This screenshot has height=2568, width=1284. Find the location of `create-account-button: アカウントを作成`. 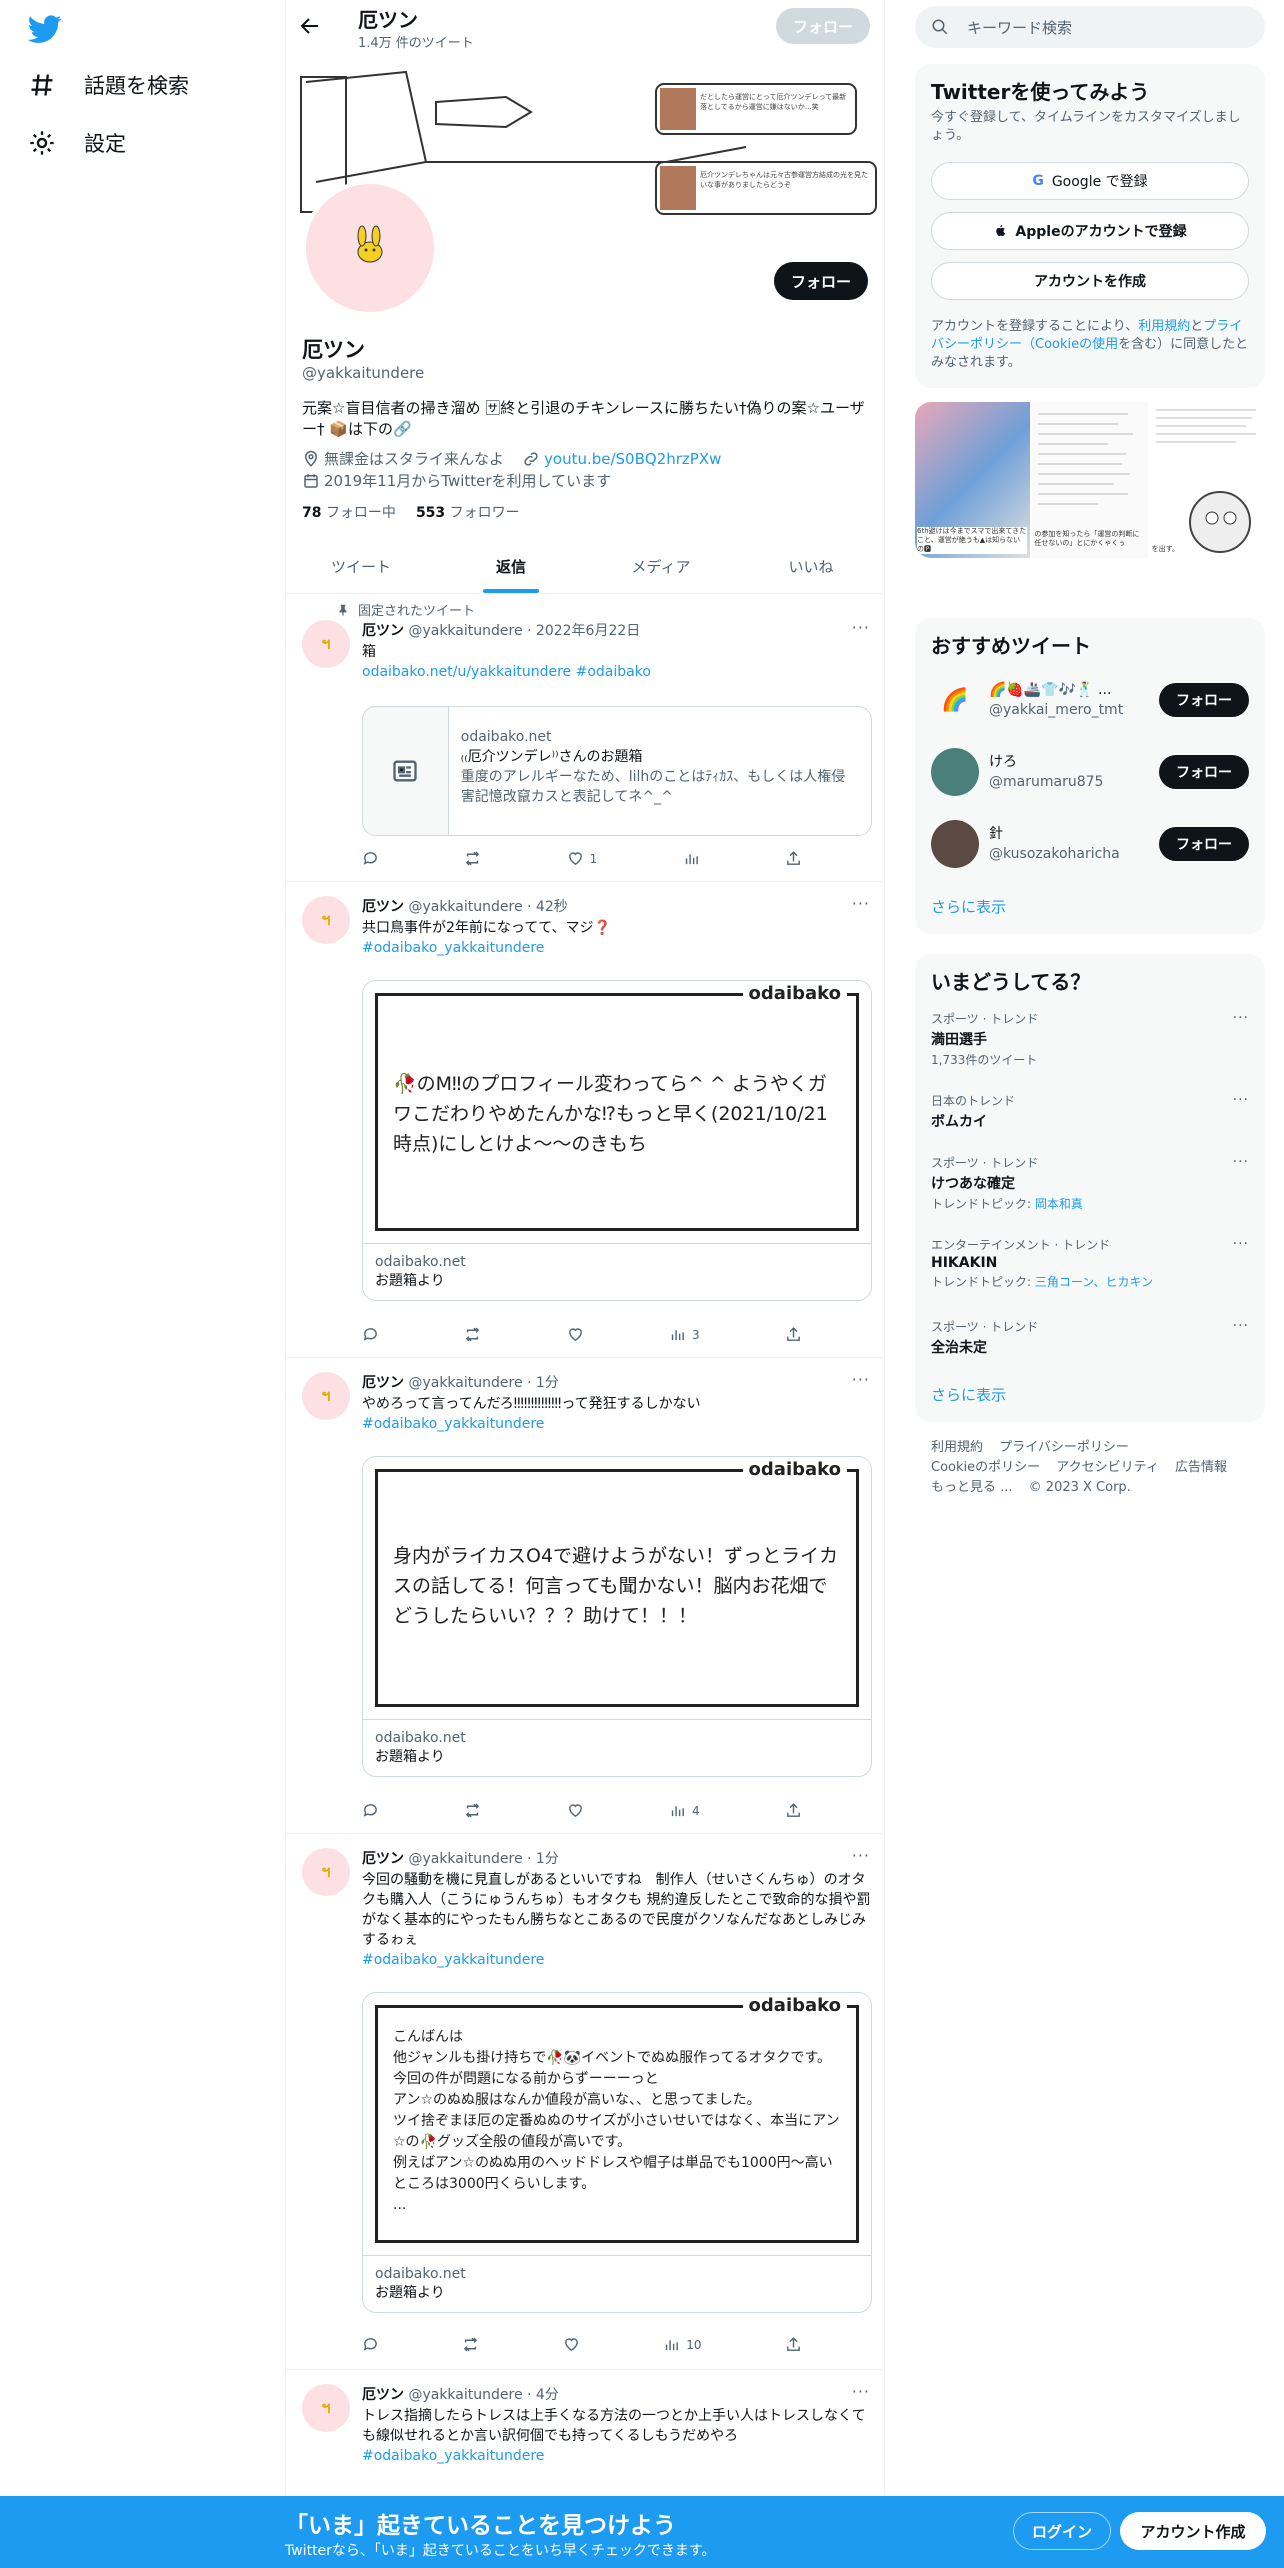

create-account-button: アカウントを作成 is located at coordinates (1090, 281).